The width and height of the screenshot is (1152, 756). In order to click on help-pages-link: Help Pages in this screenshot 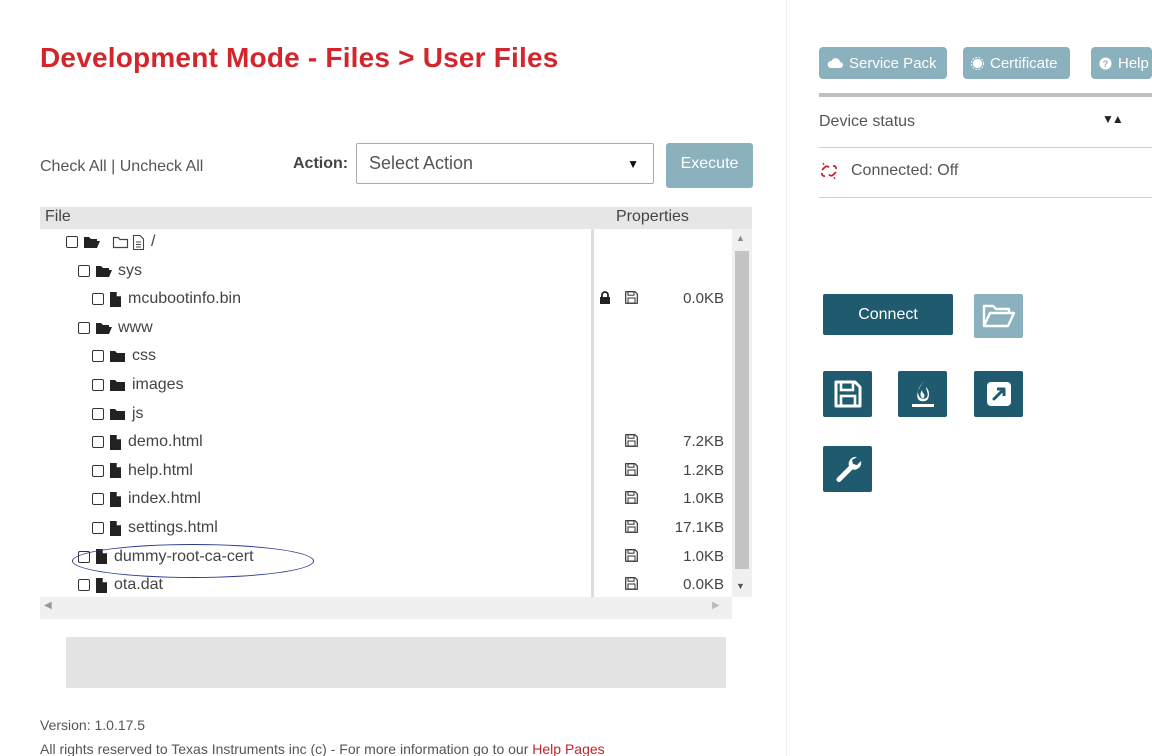, I will do `click(568, 748)`.